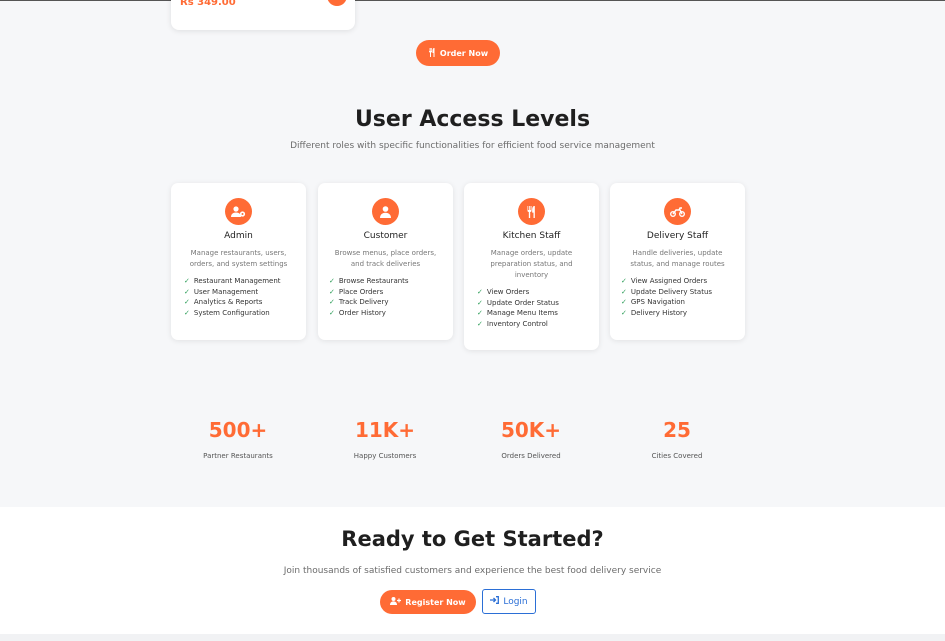 Image resolution: width=945 pixels, height=641 pixels. What do you see at coordinates (385, 430) in the screenshot?
I see `stat-value: 11K+` at bounding box center [385, 430].